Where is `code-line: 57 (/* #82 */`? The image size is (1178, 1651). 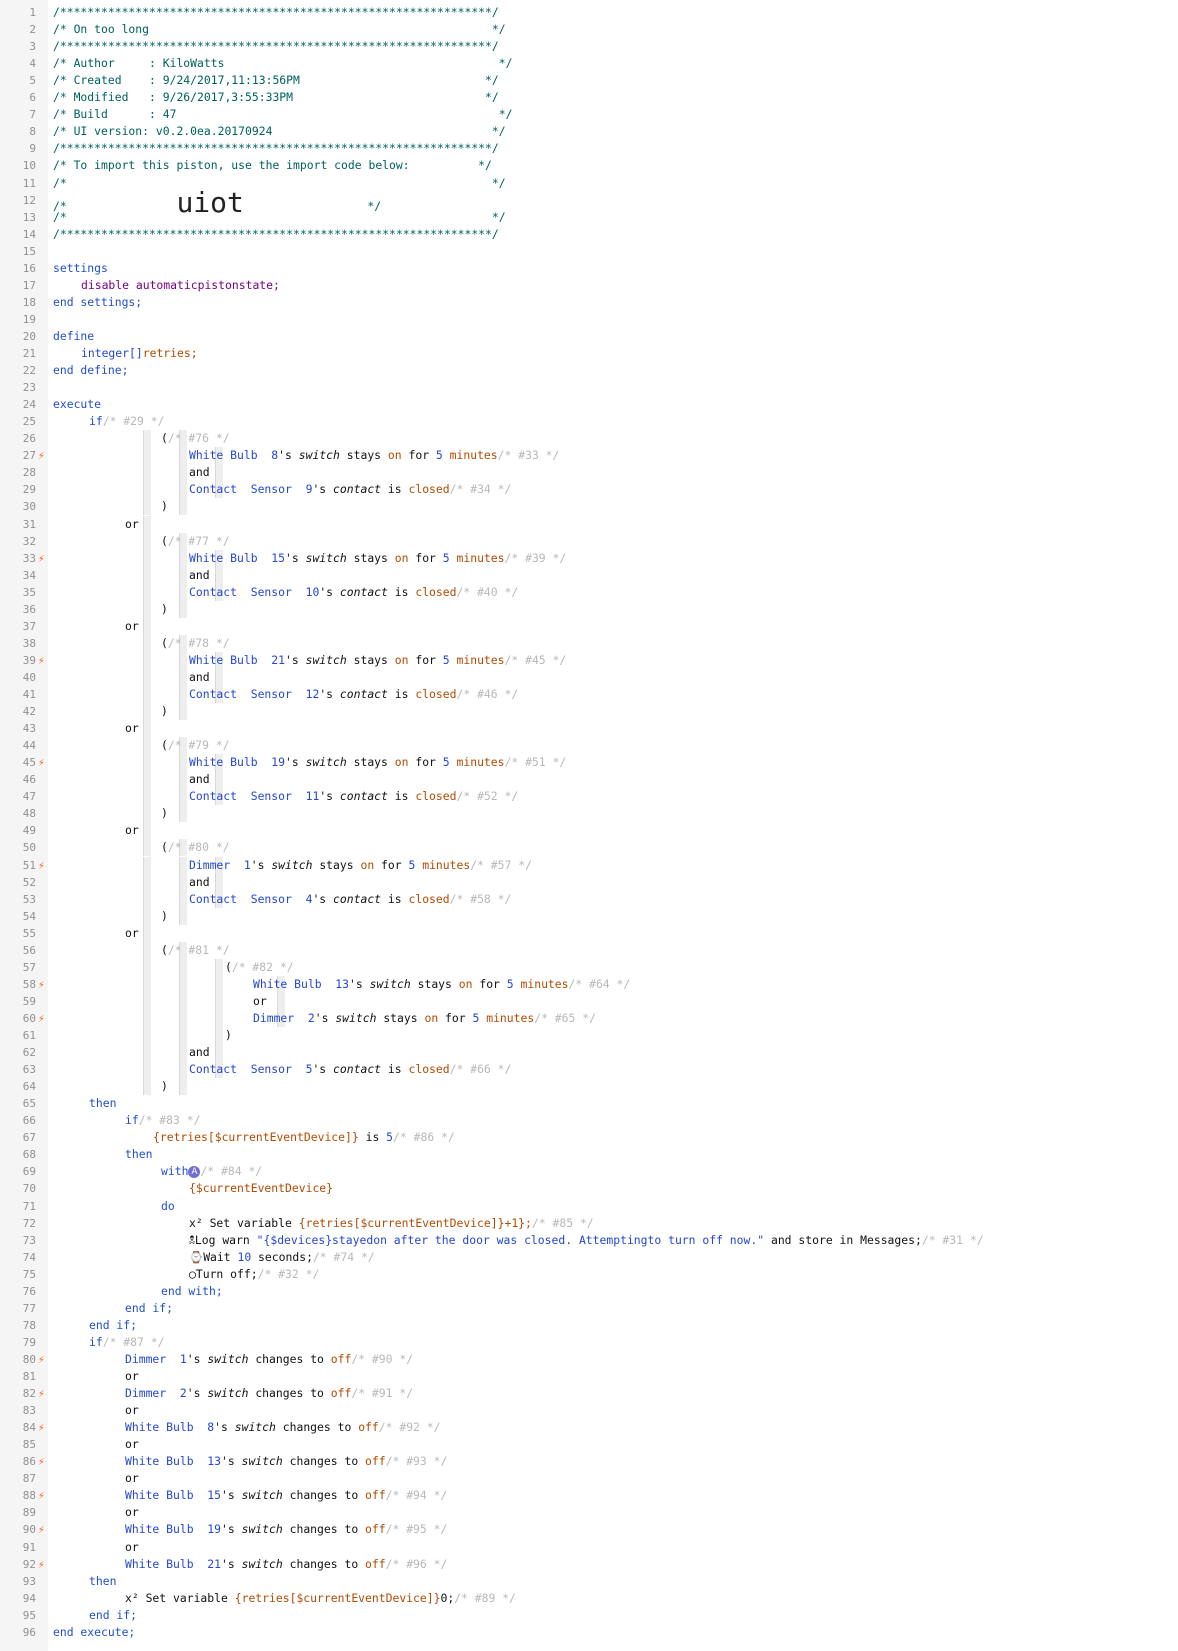
code-line: 57 (/* #82 */ is located at coordinates (589, 967).